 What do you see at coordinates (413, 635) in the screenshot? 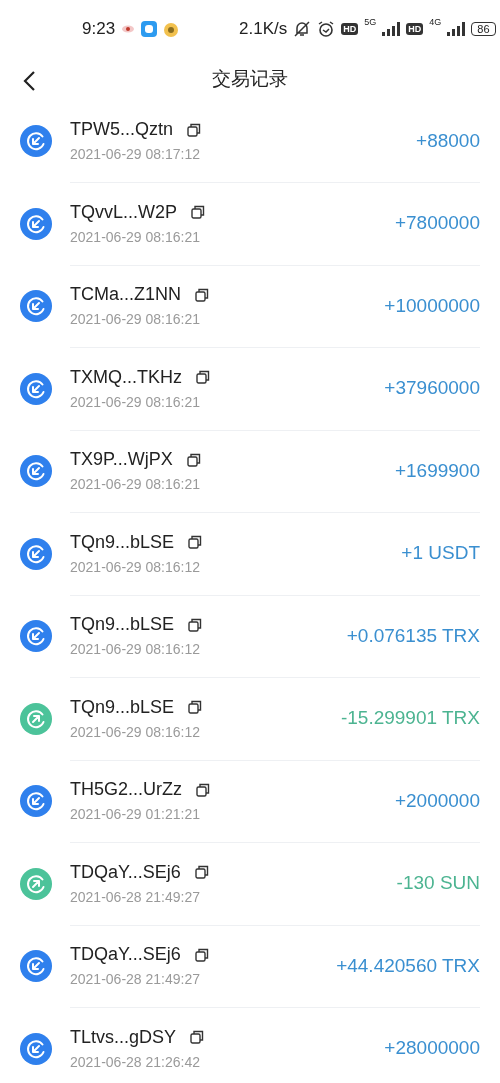
I see `transaction-amount: +0.076135 TRX` at bounding box center [413, 635].